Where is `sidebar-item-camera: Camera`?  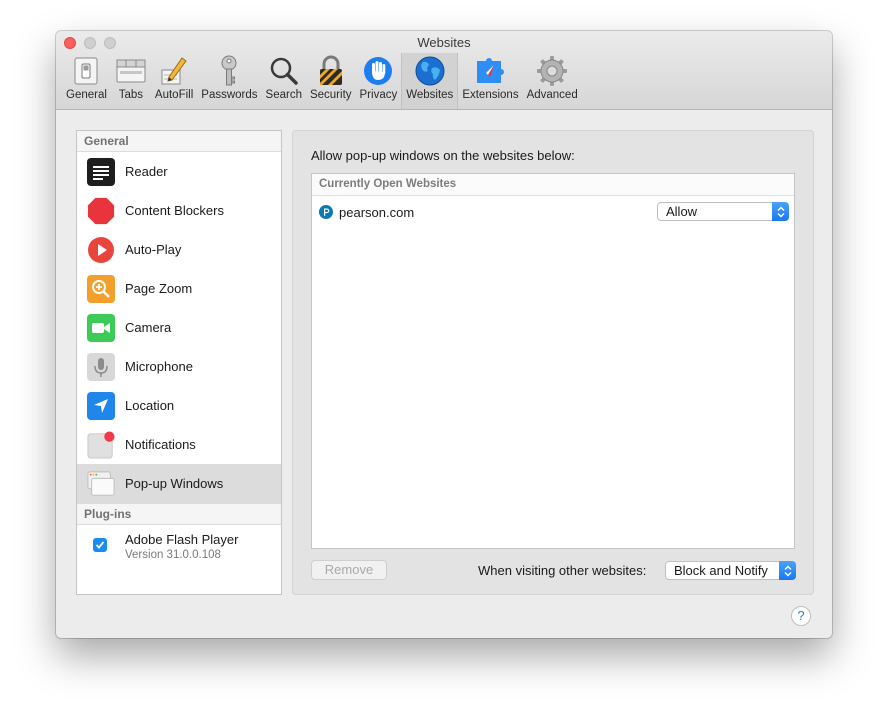
sidebar-item-camera: Camera is located at coordinates (179, 327).